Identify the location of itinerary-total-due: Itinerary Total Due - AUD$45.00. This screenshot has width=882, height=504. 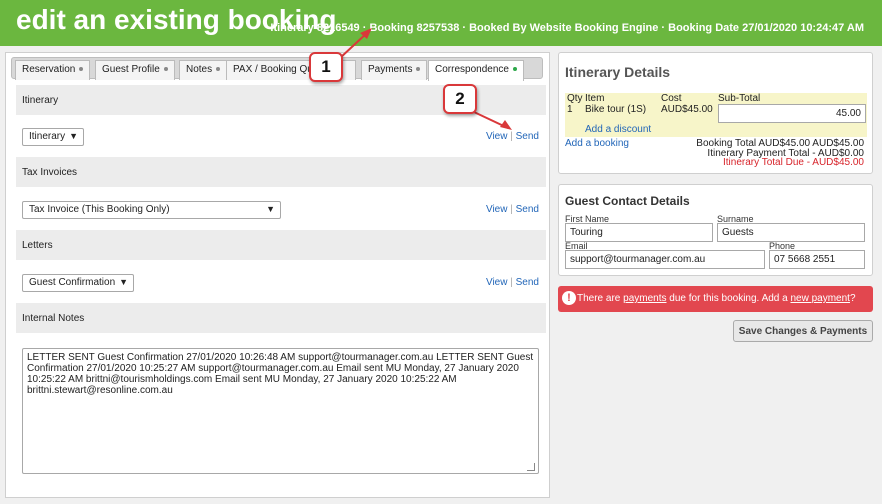
(793, 162).